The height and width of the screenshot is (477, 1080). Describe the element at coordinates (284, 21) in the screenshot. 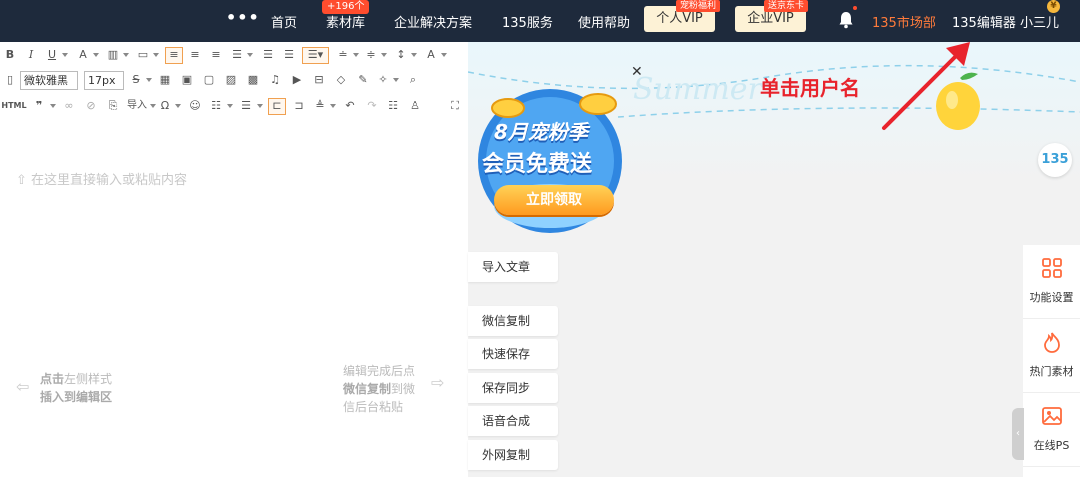

I see `nav-home: 首页` at that location.